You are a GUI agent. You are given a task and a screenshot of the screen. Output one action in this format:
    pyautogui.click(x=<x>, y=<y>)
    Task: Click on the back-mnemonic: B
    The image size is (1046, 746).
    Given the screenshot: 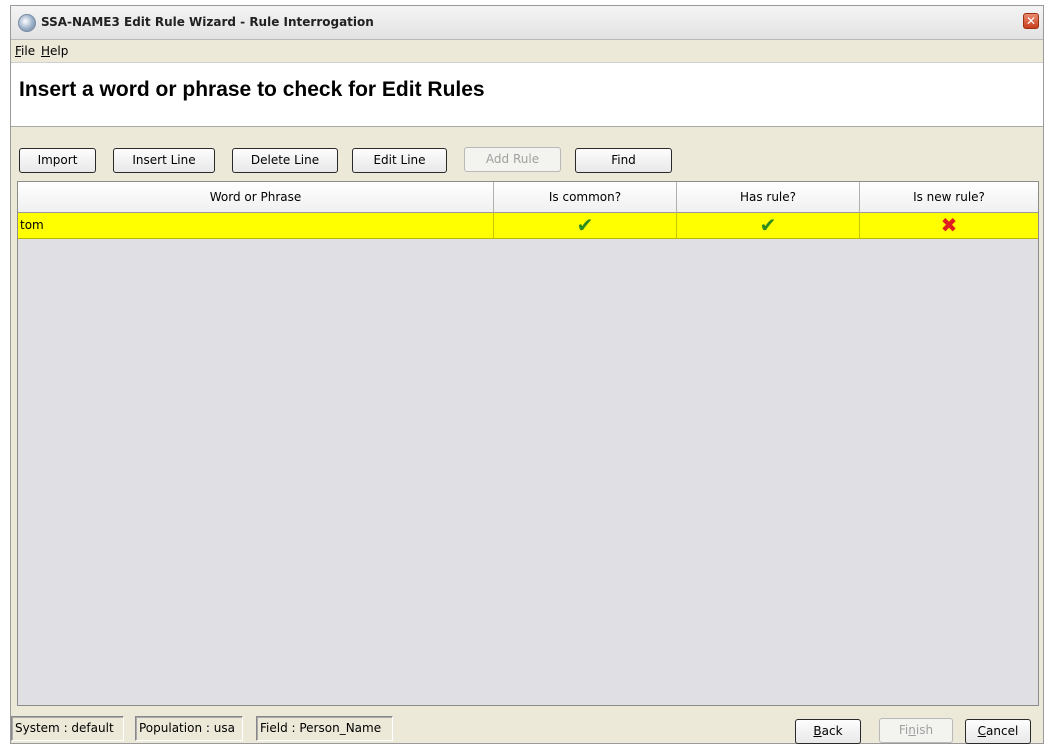 What is the action you would take?
    pyautogui.click(x=817, y=731)
    